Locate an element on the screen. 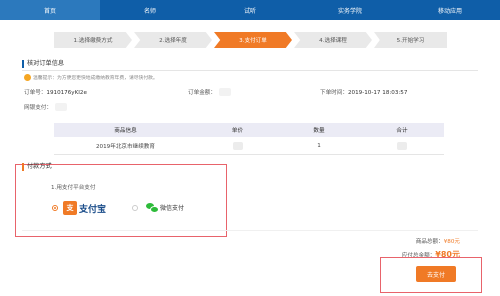  progress-steps: 1.选择缴费方式 2.选择年度 3.支付订单 4.选择课程 5.开始学习 is located at coordinates (250, 40).